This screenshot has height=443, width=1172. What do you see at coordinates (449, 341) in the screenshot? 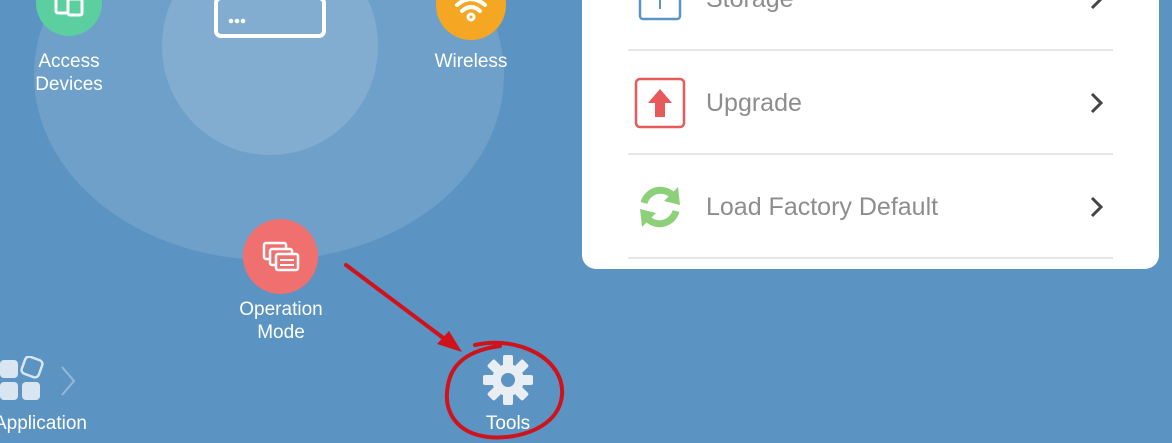
I see `annotation-arrow-head` at bounding box center [449, 341].